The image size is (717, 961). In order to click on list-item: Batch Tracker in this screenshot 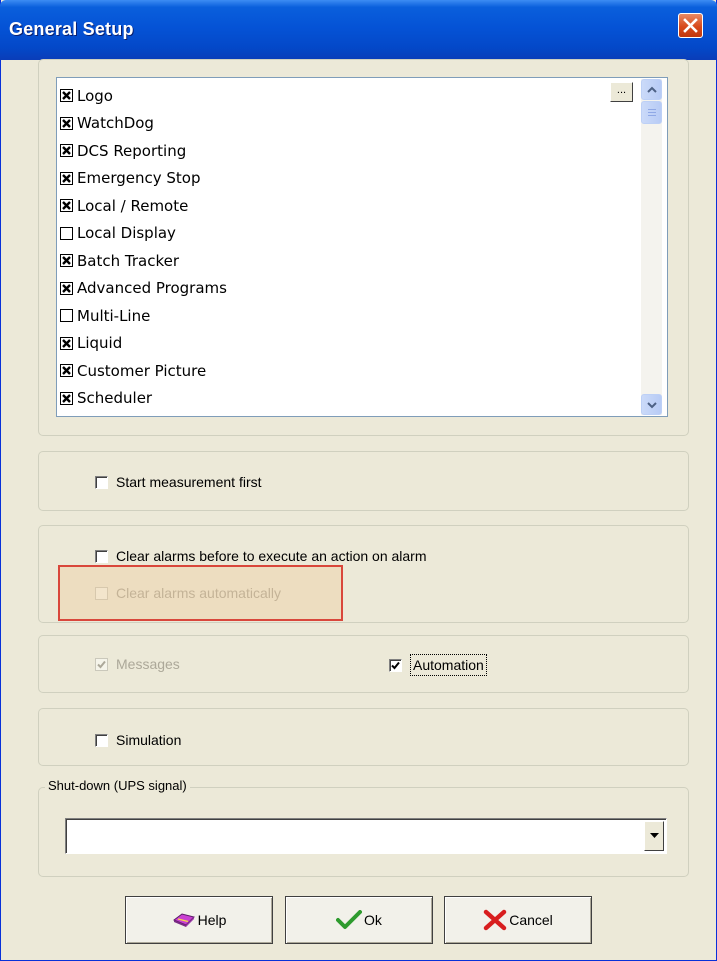, I will do `click(340, 261)`.